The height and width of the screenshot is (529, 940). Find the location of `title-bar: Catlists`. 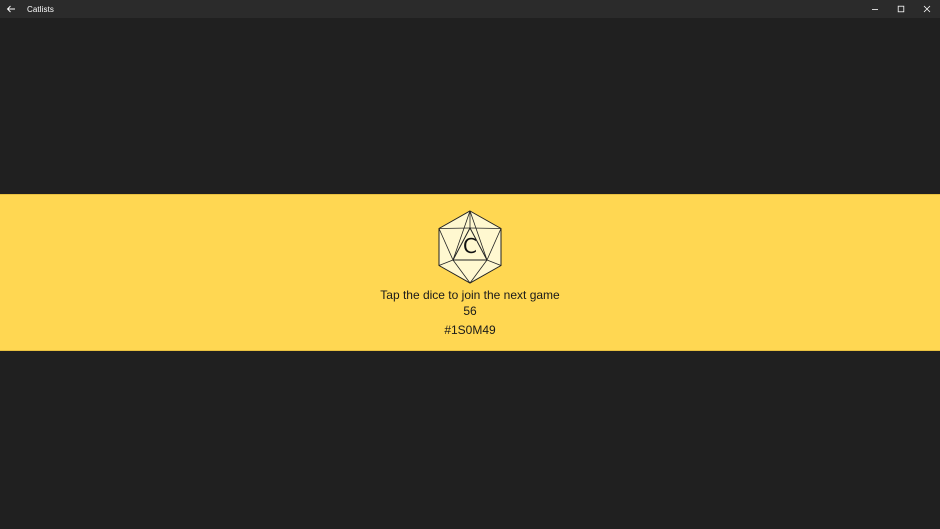

title-bar: Catlists is located at coordinates (470, 9).